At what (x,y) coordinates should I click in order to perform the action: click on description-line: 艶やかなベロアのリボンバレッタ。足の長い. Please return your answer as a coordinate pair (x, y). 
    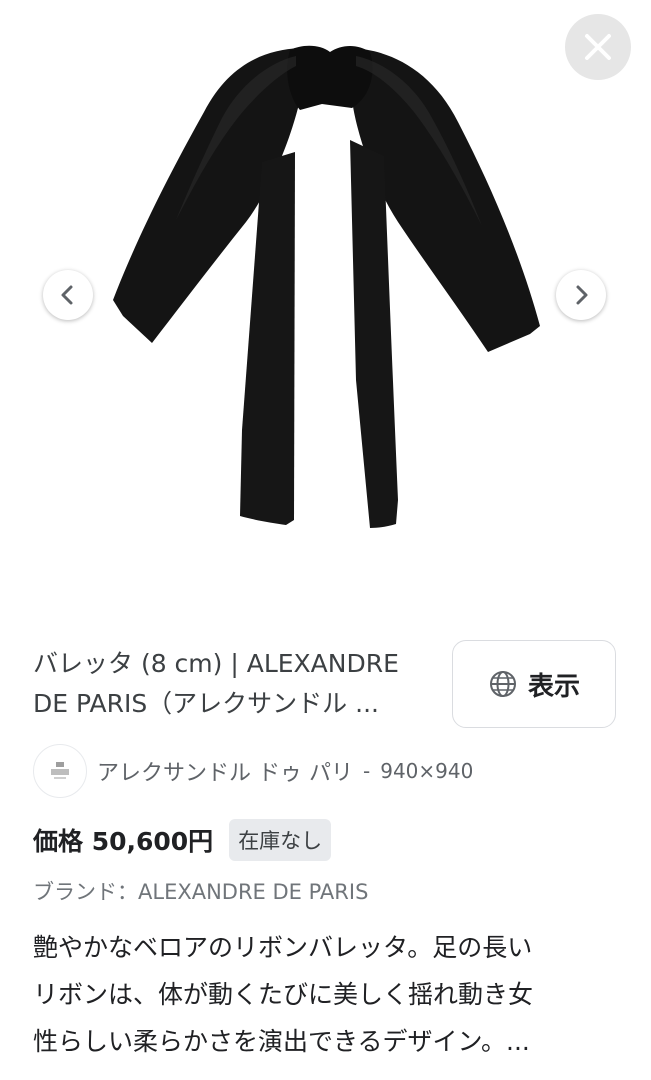
    Looking at the image, I should click on (283, 947).